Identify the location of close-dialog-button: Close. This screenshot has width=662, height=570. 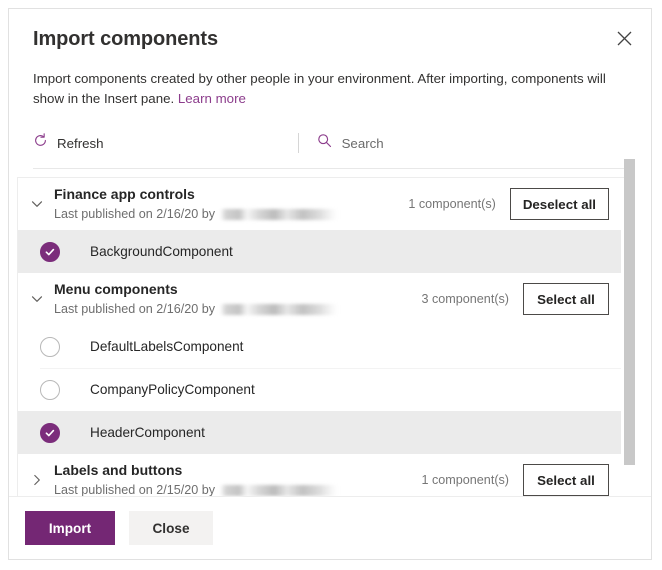
(171, 528).